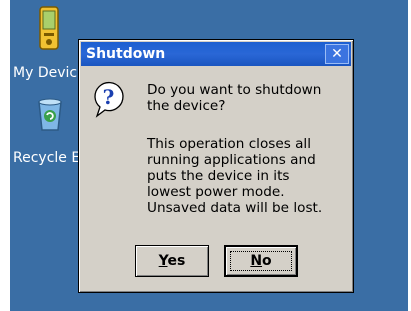  I want to click on close-icon: ✕, so click(337, 54).